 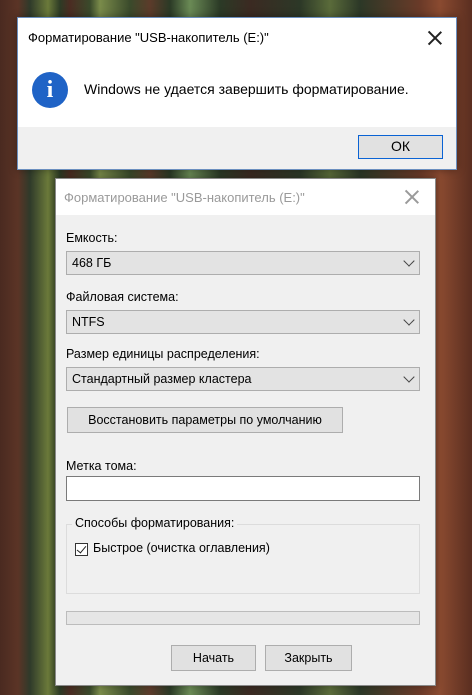 What do you see at coordinates (243, 618) in the screenshot?
I see `format-progress-bar` at bounding box center [243, 618].